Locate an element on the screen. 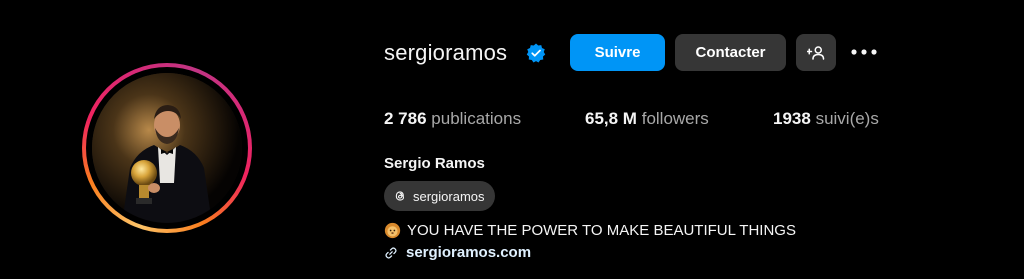 Image resolution: width=1024 pixels, height=279 pixels. suggested-accounts-button is located at coordinates (816, 52).